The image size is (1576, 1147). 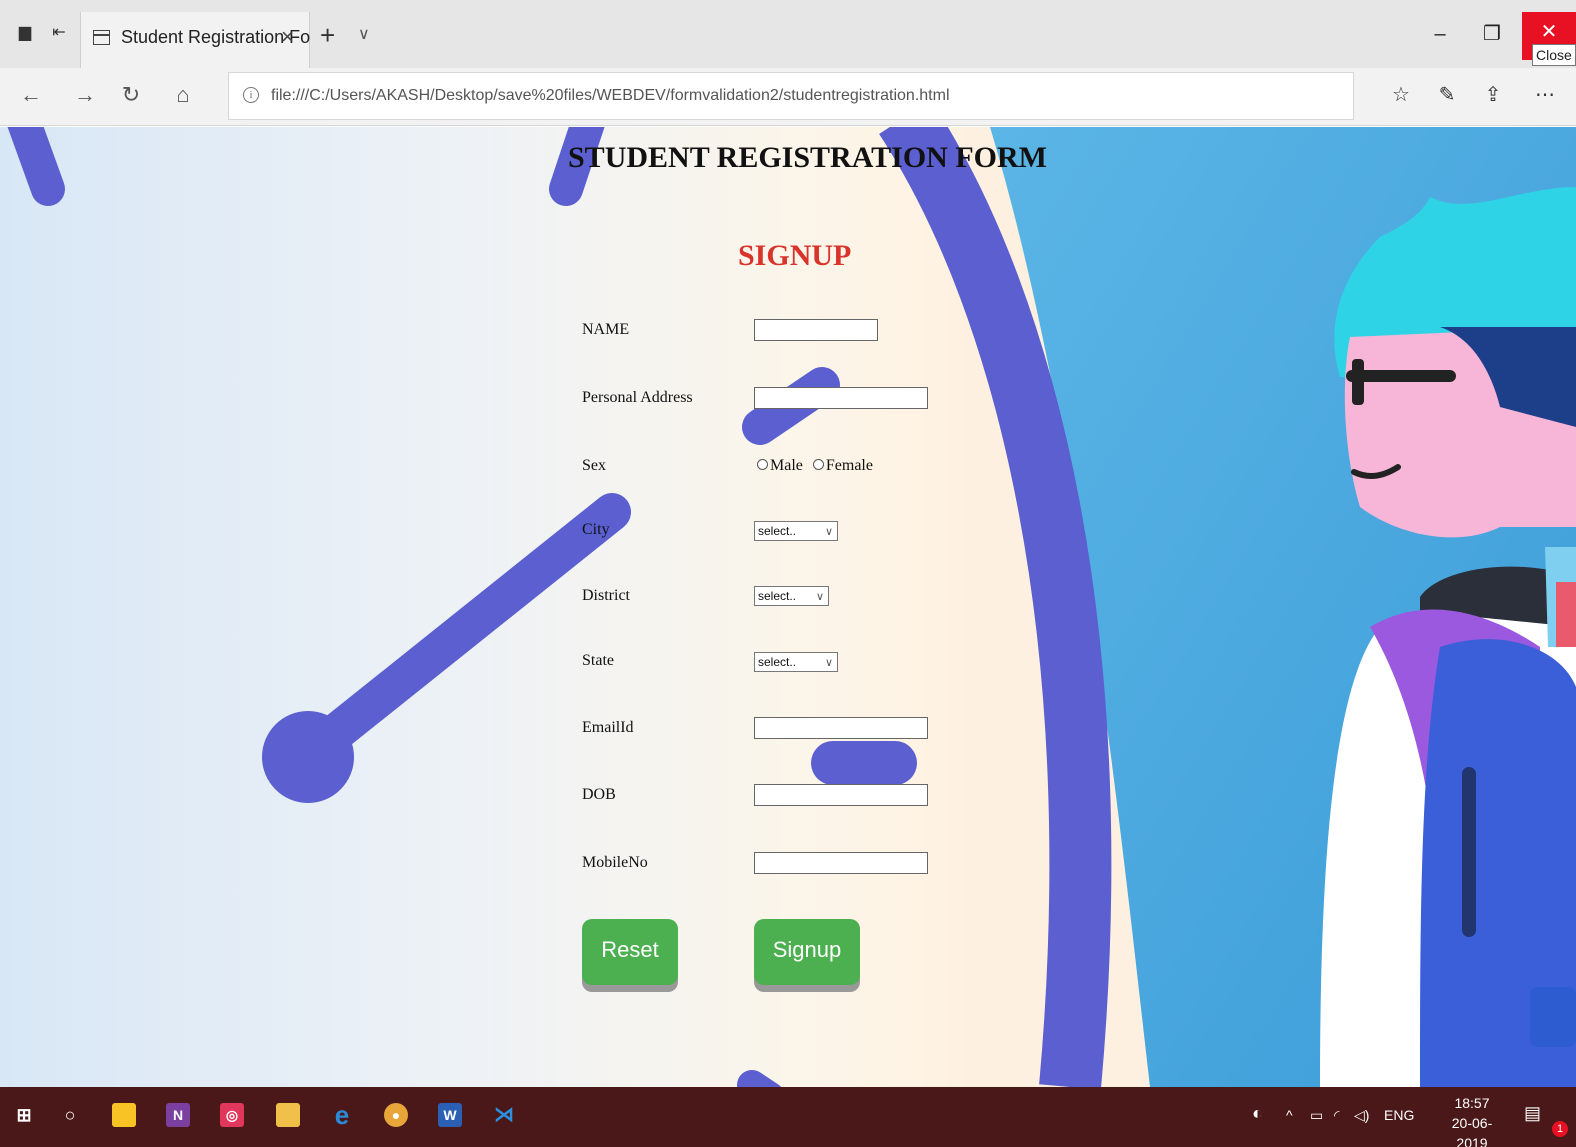 What do you see at coordinates (251, 95) in the screenshot?
I see `info-icon: i` at bounding box center [251, 95].